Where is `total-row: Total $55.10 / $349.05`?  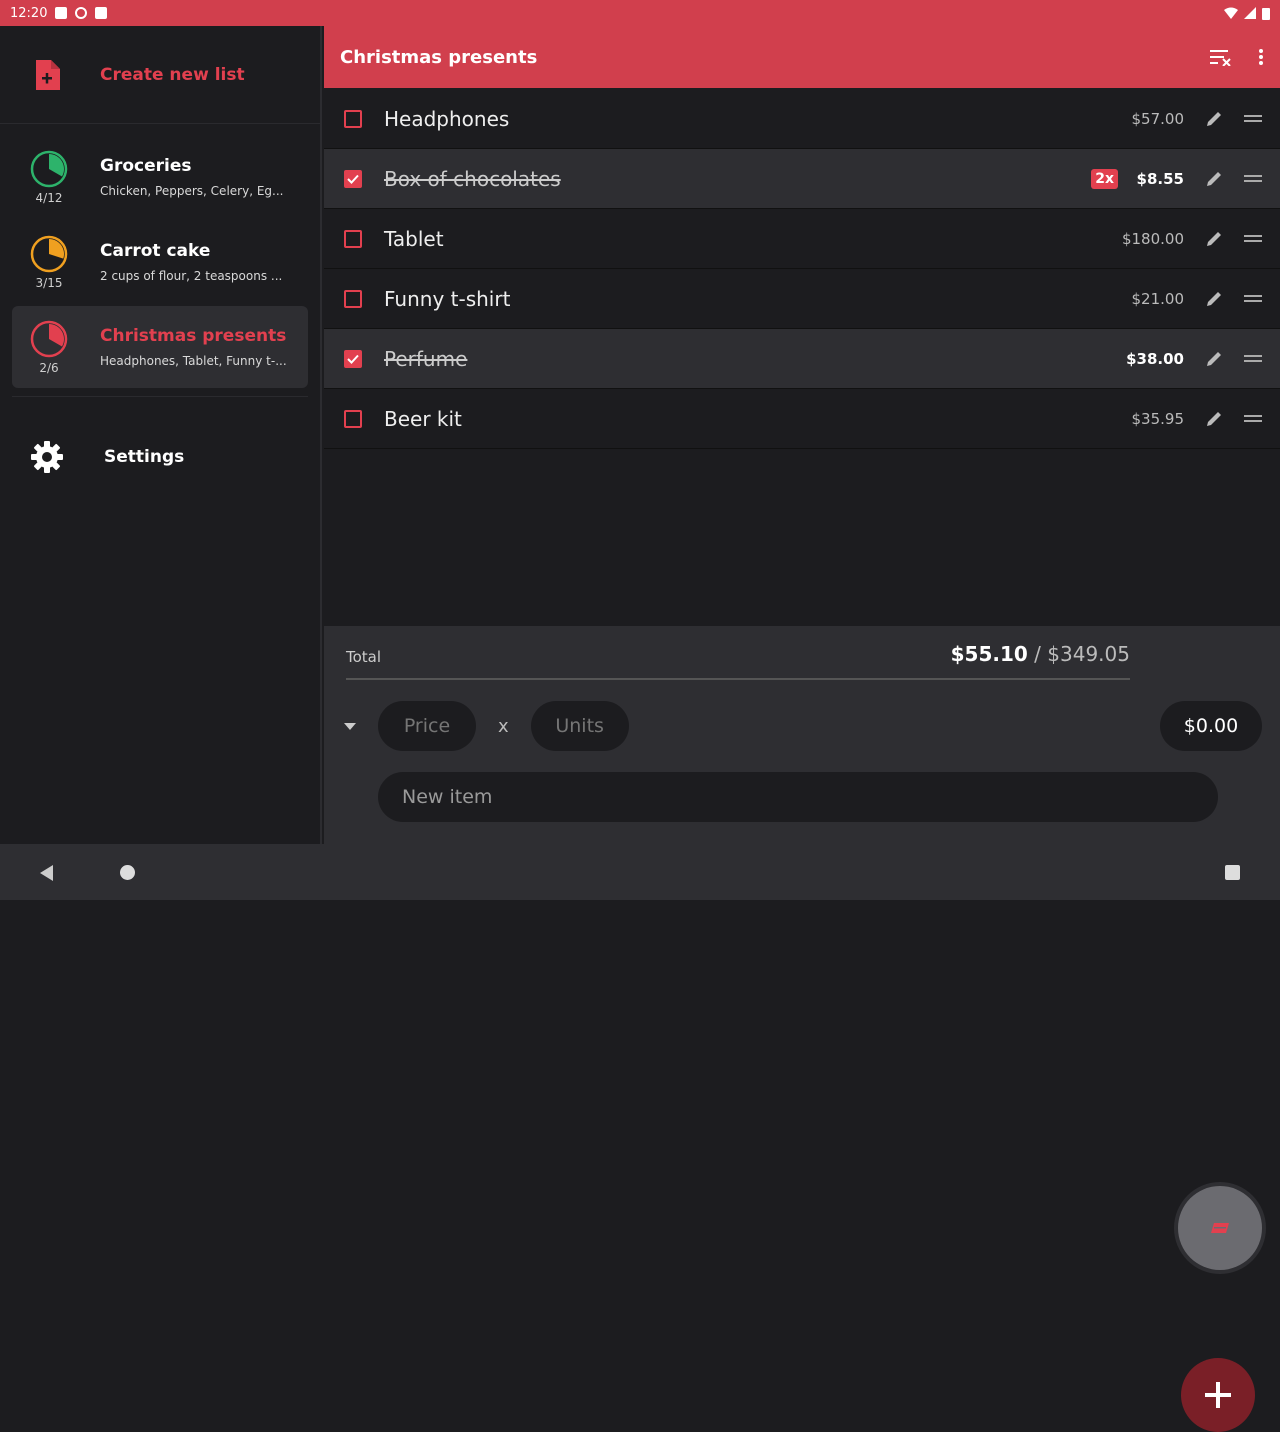 total-row: Total $55.10 / $349.05 is located at coordinates (738, 661).